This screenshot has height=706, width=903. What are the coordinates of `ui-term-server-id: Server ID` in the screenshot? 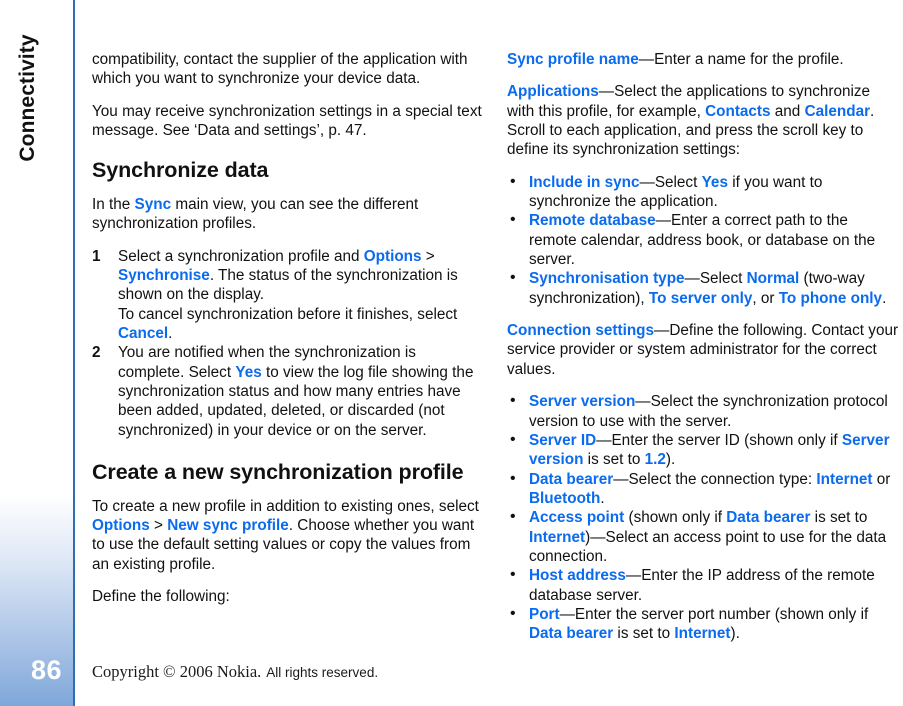 It's located at (563, 440).